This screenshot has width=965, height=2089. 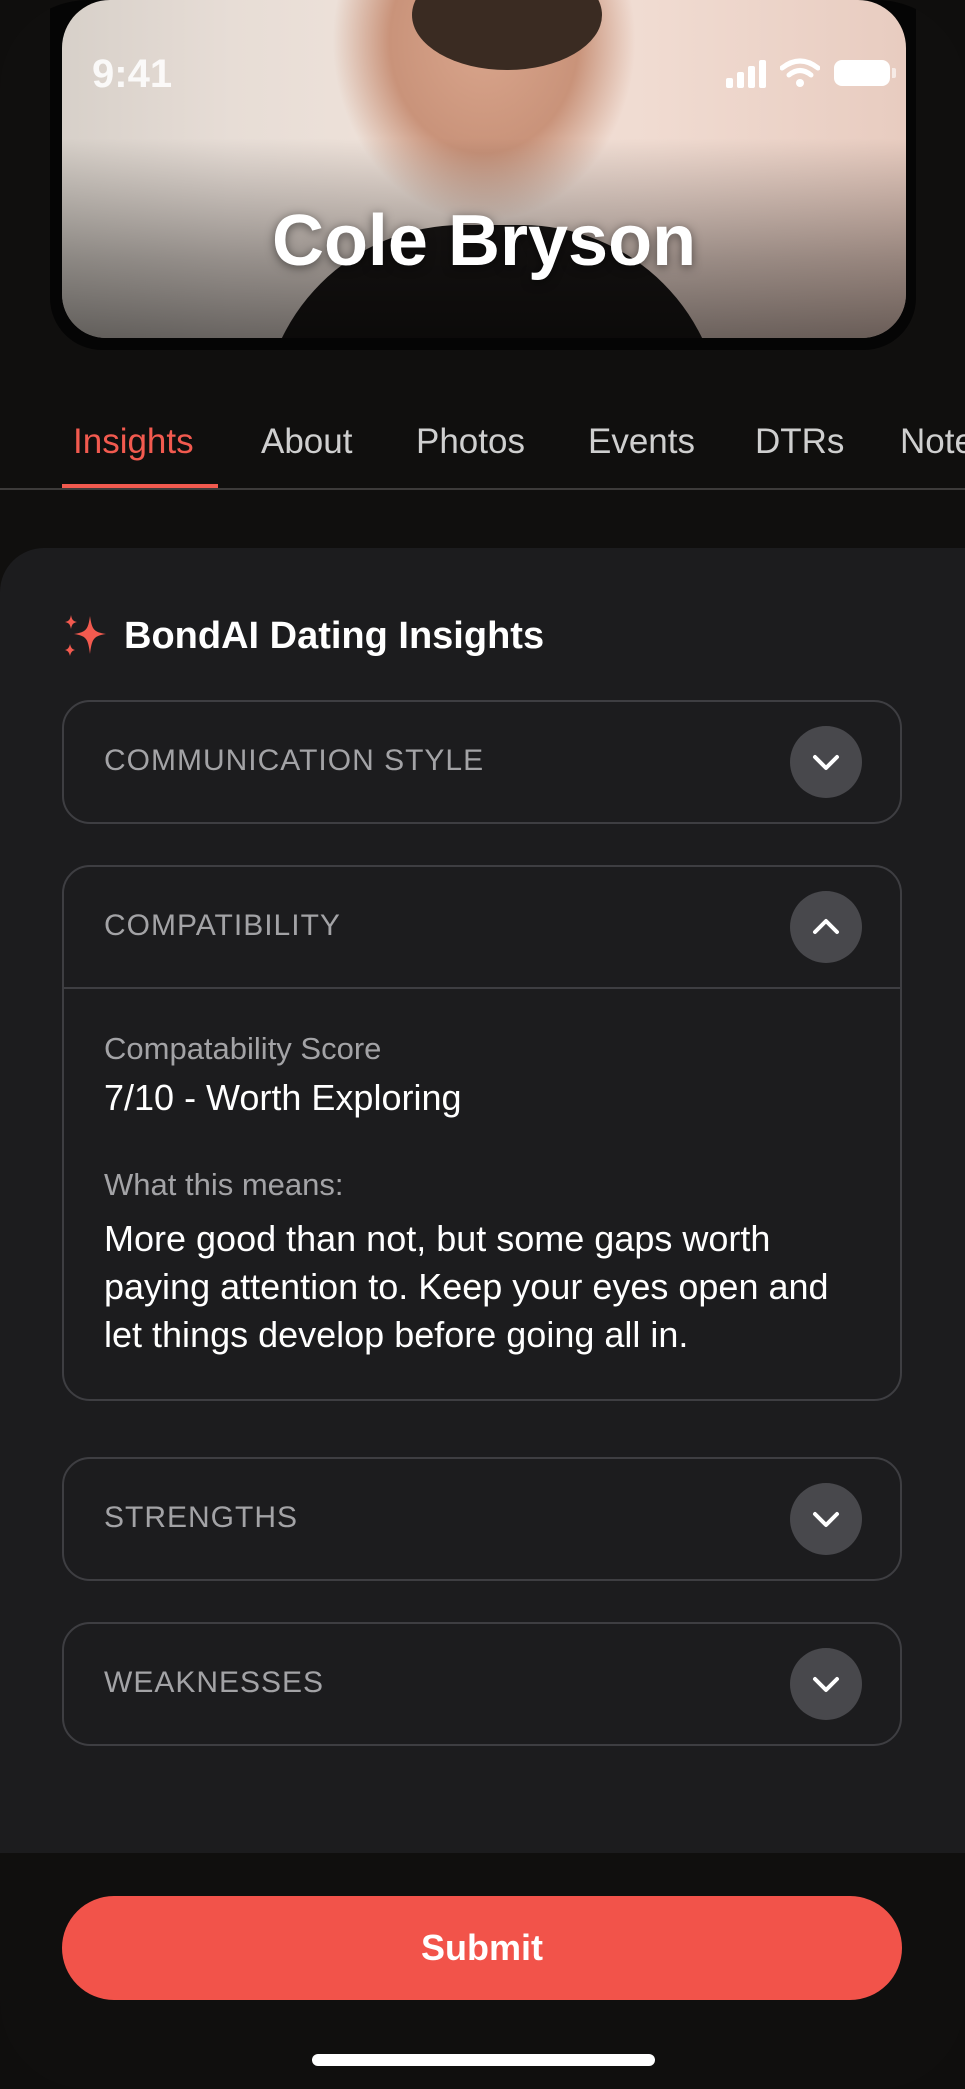 I want to click on accordion-communication-style: COMMUNICATION STYLE, so click(x=482, y=762).